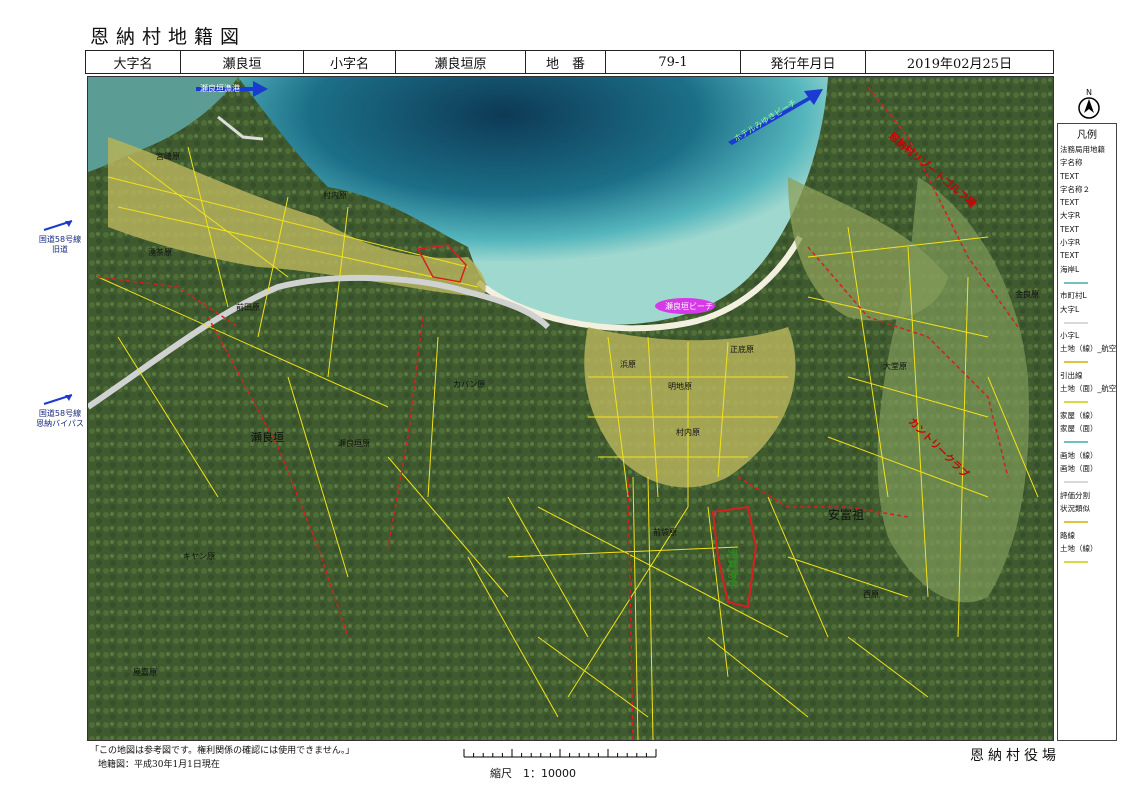 The width and height of the screenshot is (1131, 800). Describe the element at coordinates (673, 62) in the screenshot. I see `chiban-value: 79-1` at that location.